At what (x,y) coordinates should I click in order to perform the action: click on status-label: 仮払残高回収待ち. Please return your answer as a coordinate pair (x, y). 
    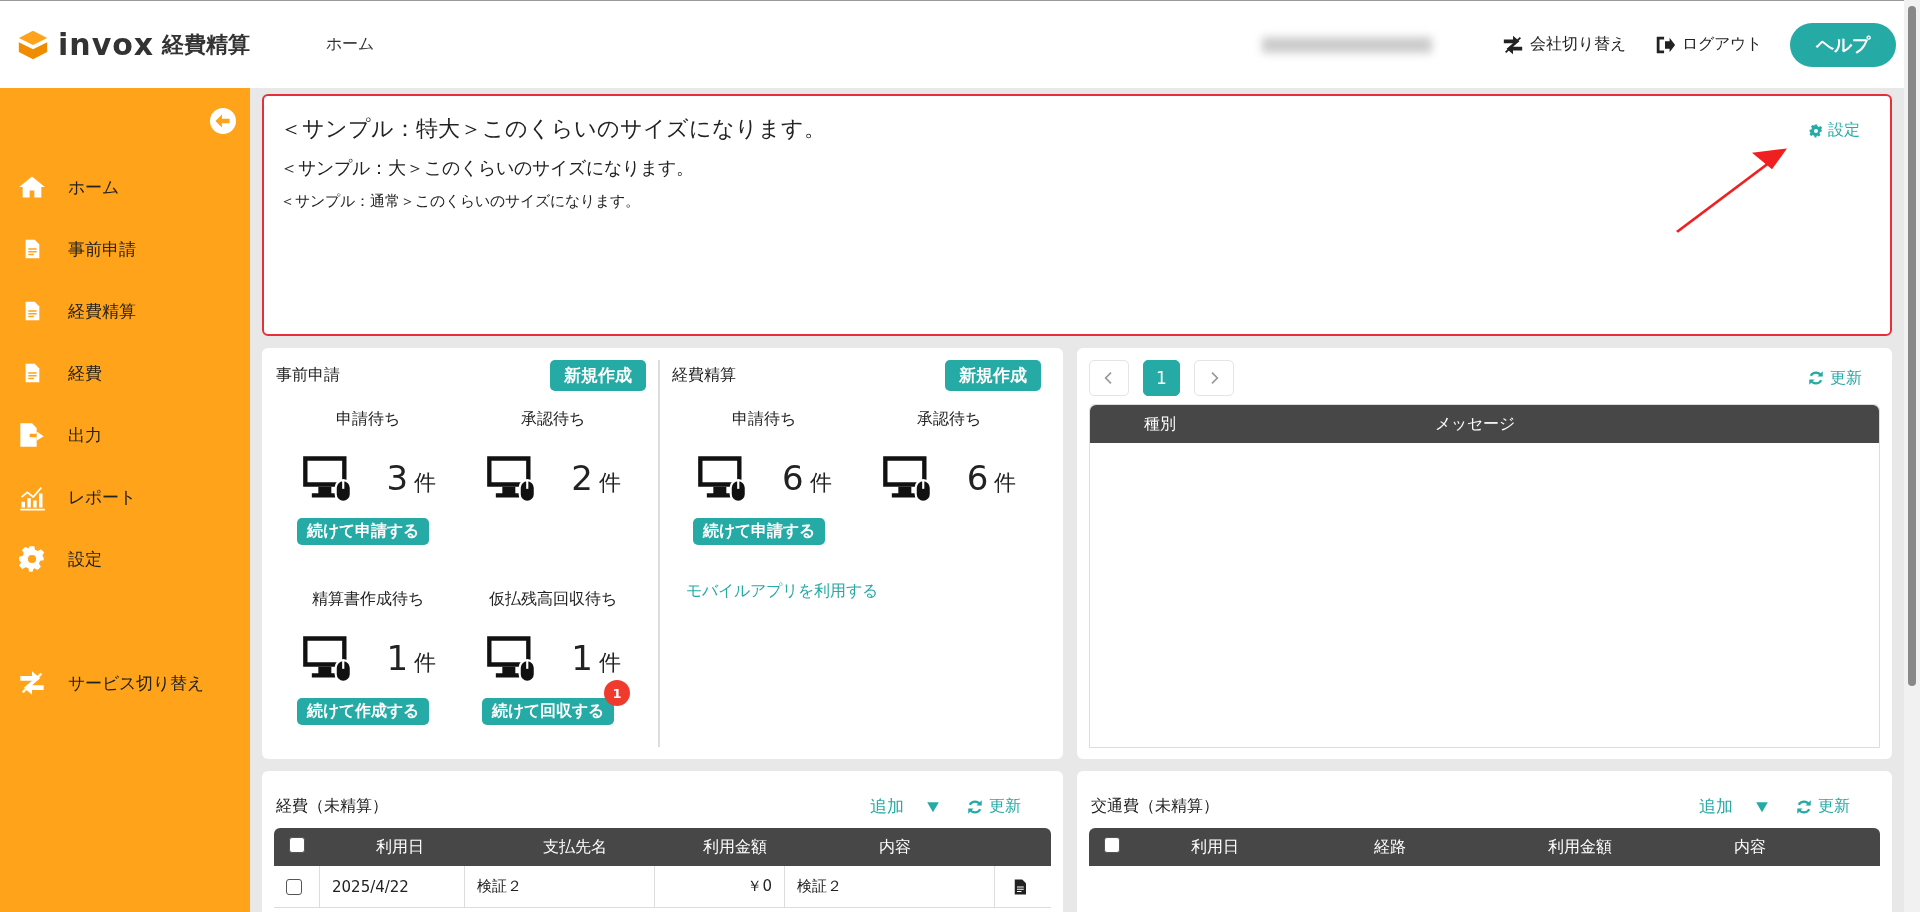
    Looking at the image, I should click on (553, 599).